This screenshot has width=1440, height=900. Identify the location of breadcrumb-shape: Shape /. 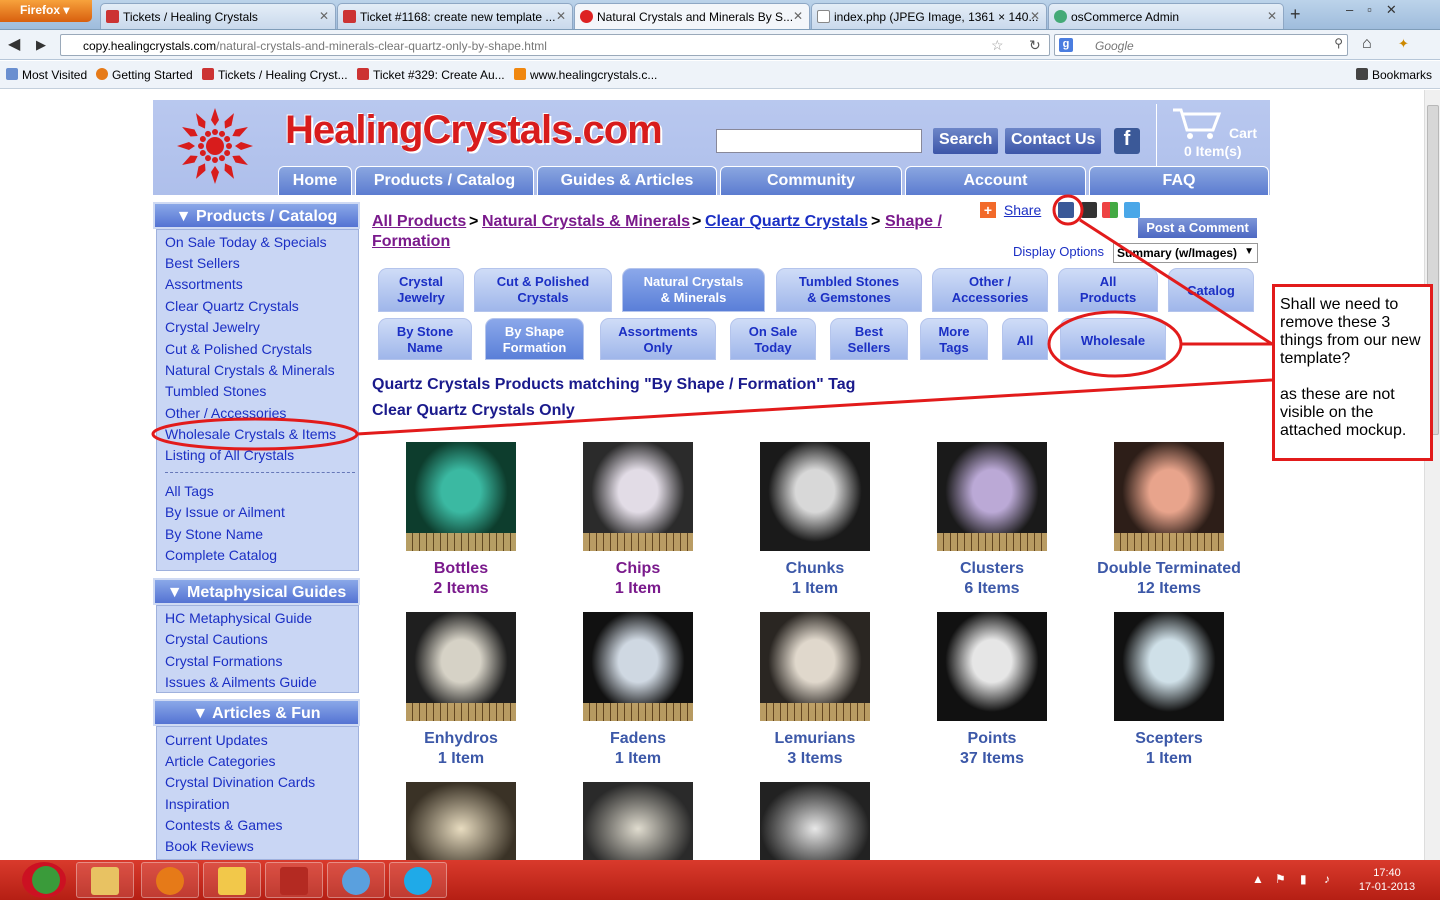
(913, 222).